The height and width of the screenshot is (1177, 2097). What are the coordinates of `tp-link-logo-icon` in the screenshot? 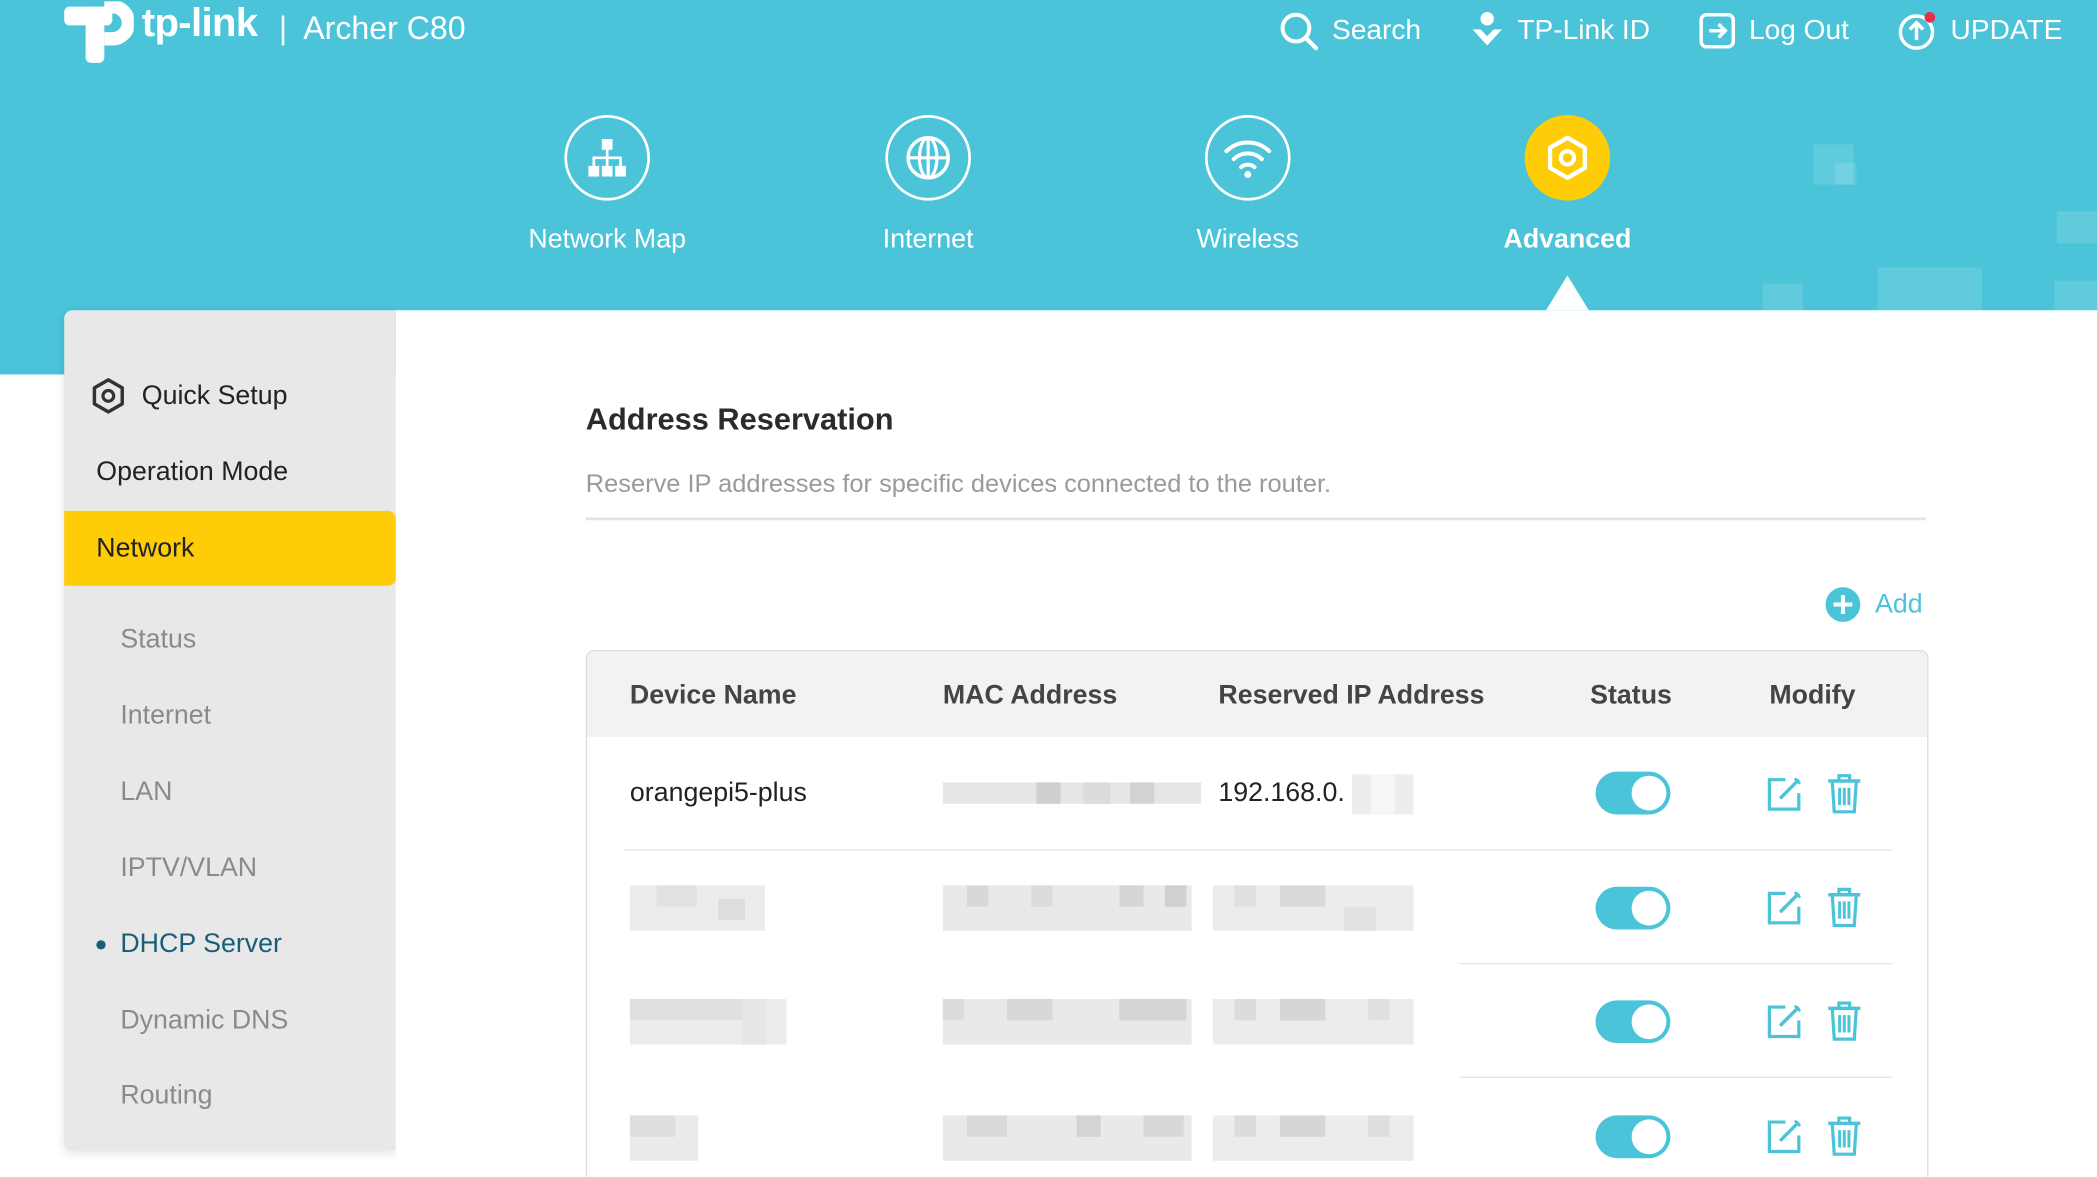 It's located at (99, 32).